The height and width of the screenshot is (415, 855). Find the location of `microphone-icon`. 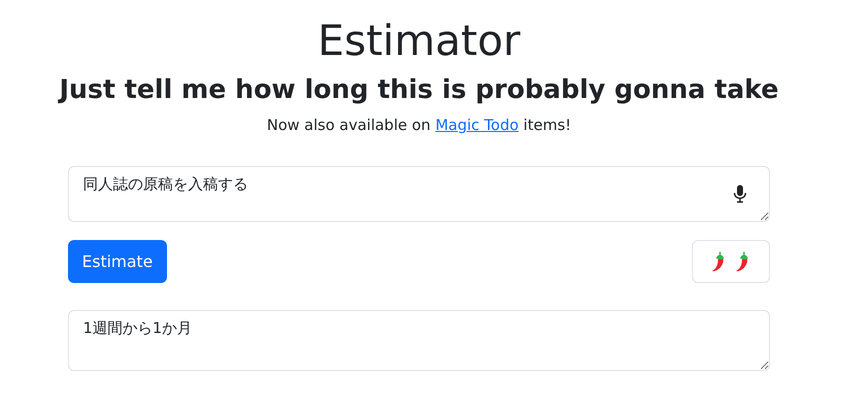

microphone-icon is located at coordinates (740, 194).